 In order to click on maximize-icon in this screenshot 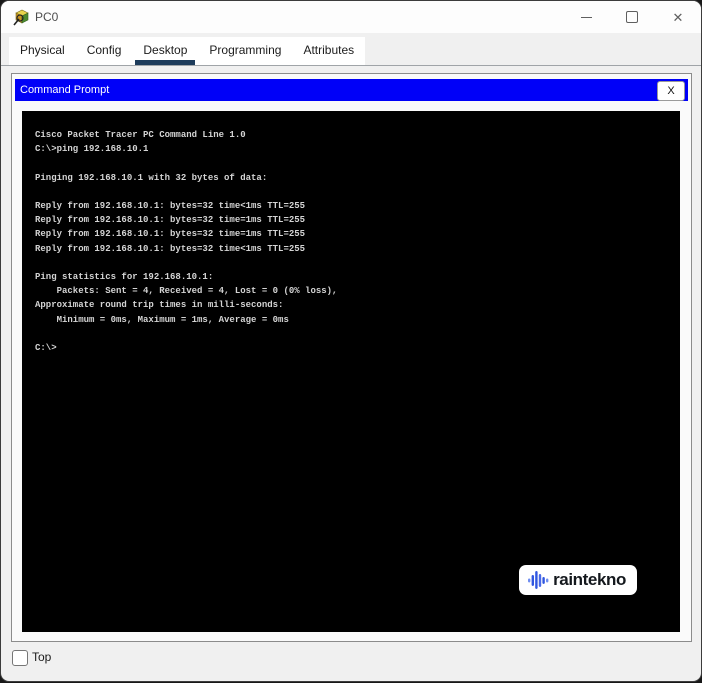, I will do `click(632, 17)`.